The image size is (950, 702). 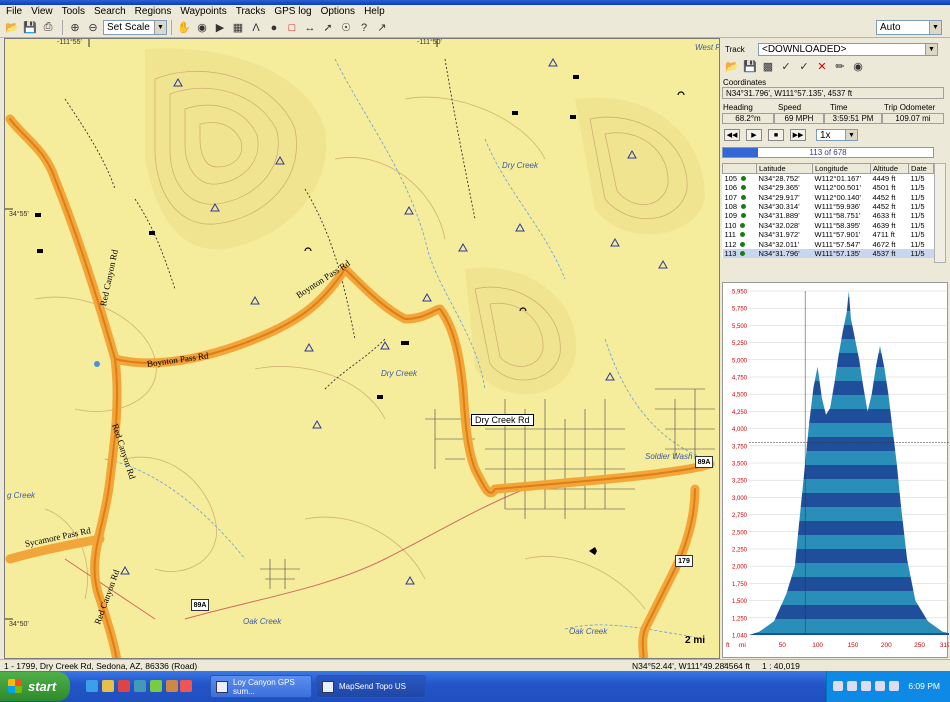 I want to click on table-row: 108 N34°30.314' W111°59.936' 4452 ft 11/5, so click(x=828, y=206).